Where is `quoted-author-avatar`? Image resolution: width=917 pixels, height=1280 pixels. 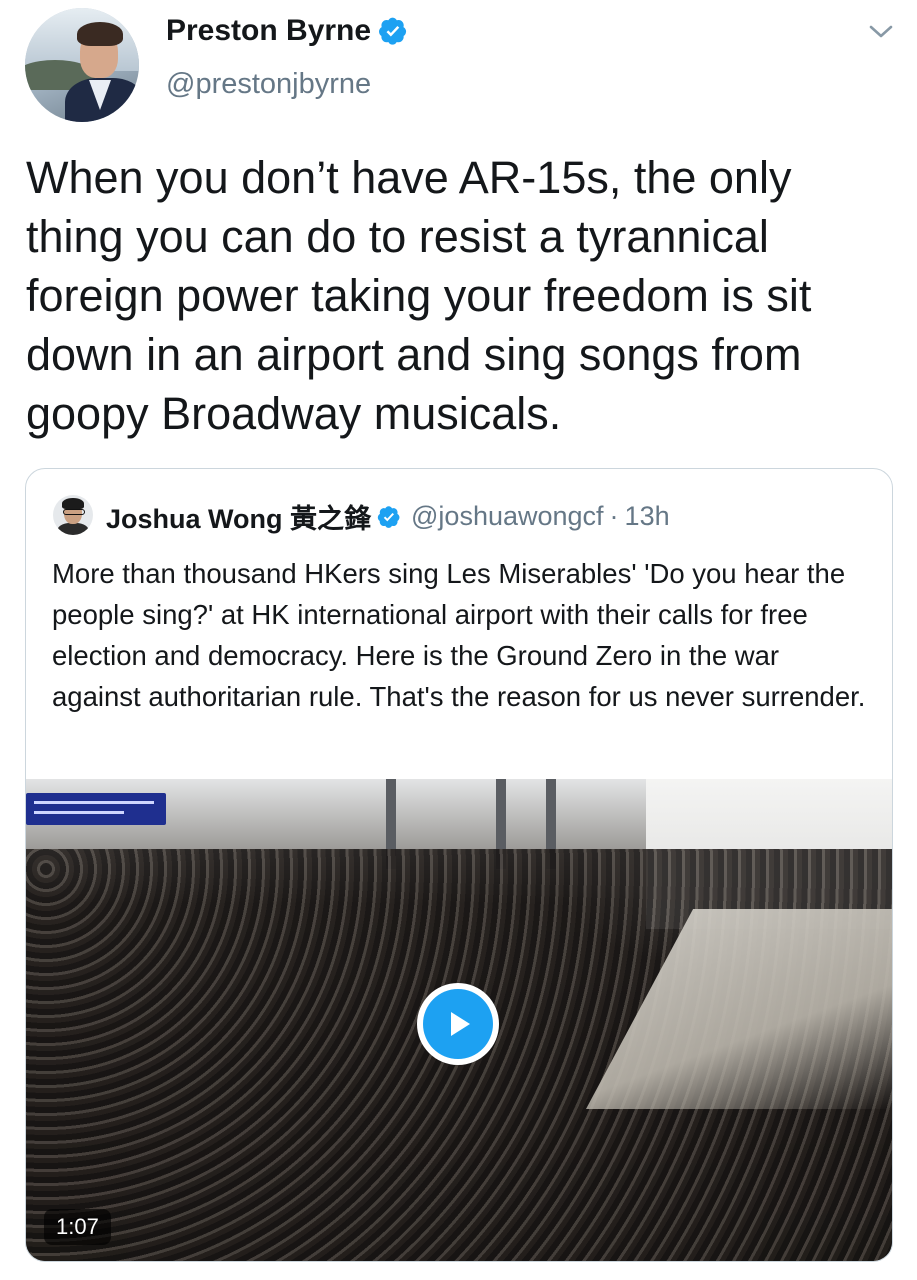 quoted-author-avatar is located at coordinates (73, 515).